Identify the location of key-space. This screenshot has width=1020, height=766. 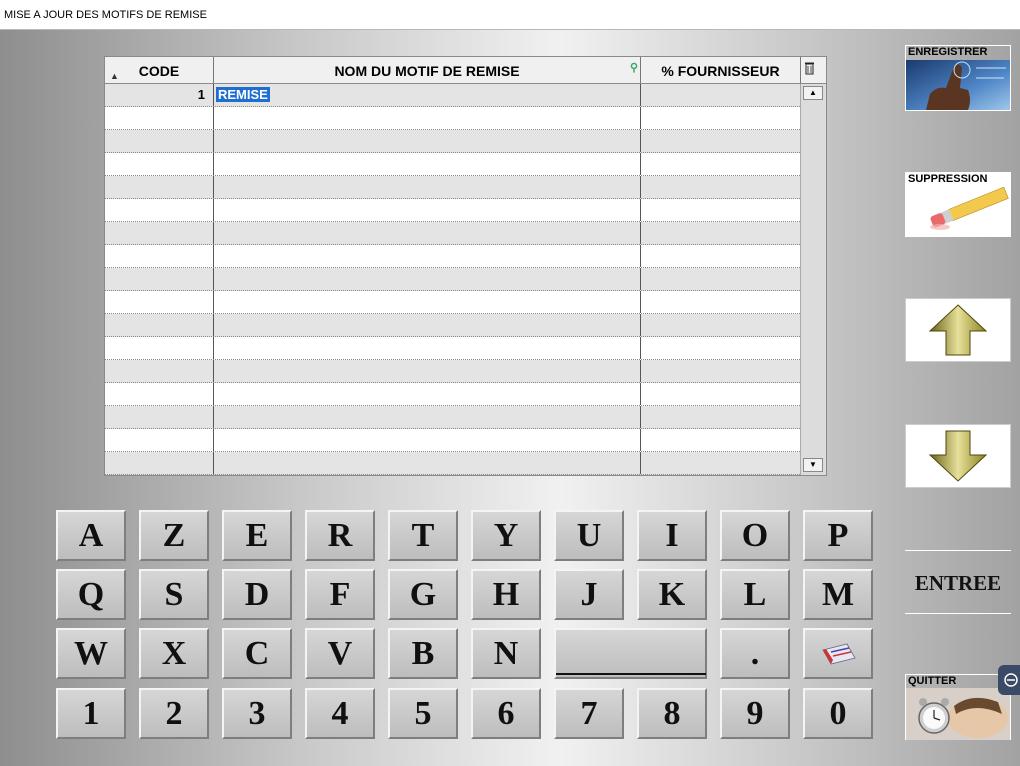
(630, 653).